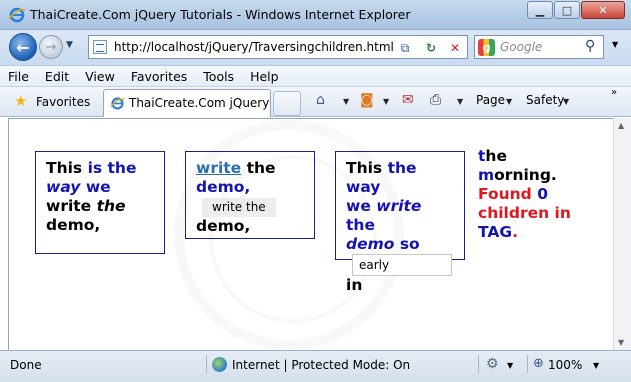 The width and height of the screenshot is (631, 382). I want to click on page-dropdown-icon: ▼, so click(509, 101).